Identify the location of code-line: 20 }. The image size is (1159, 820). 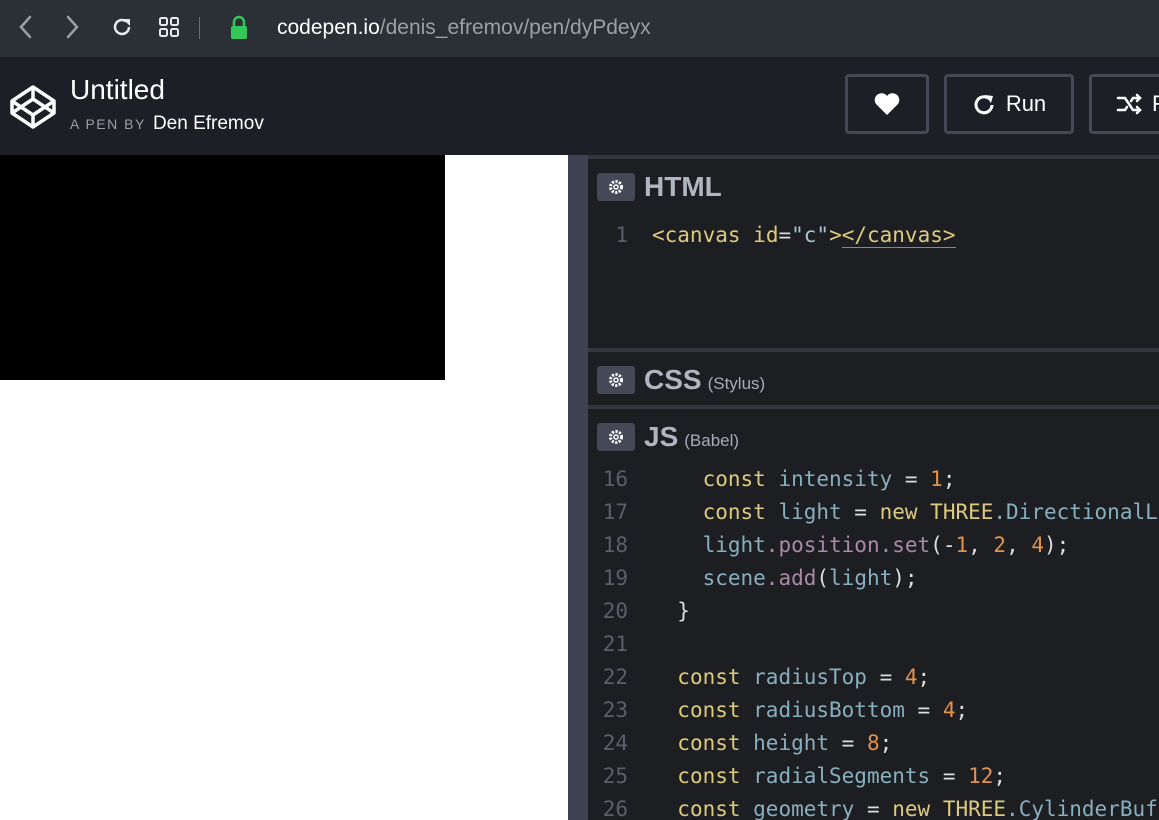
(639, 611).